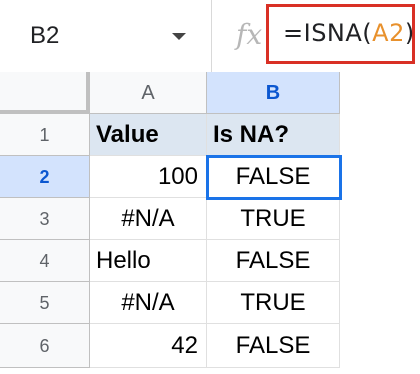 The height and width of the screenshot is (374, 420). I want to click on row-header-6: 6, so click(45, 346).